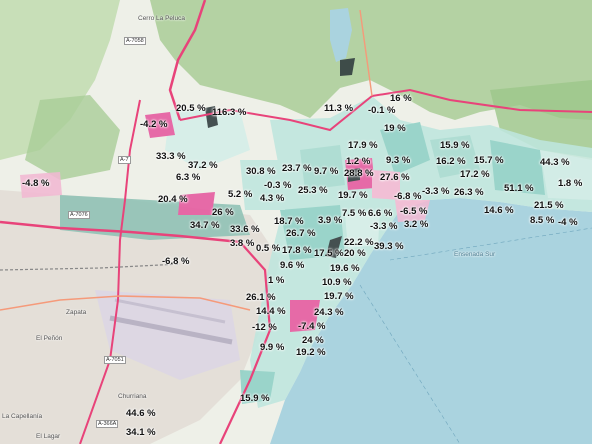 The width and height of the screenshot is (592, 444). Describe the element at coordinates (141, 413) in the screenshot. I see `percentage-label: 44.6 %` at that location.